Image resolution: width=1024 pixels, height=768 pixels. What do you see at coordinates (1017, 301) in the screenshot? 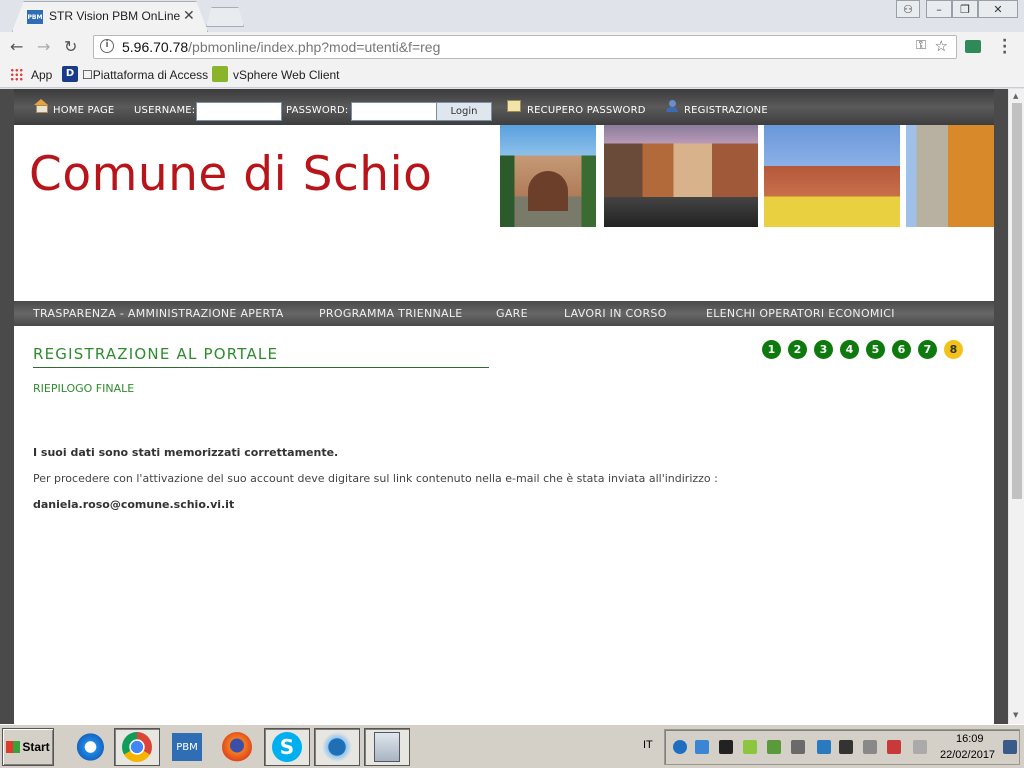
I see `scrollbar-thumb` at bounding box center [1017, 301].